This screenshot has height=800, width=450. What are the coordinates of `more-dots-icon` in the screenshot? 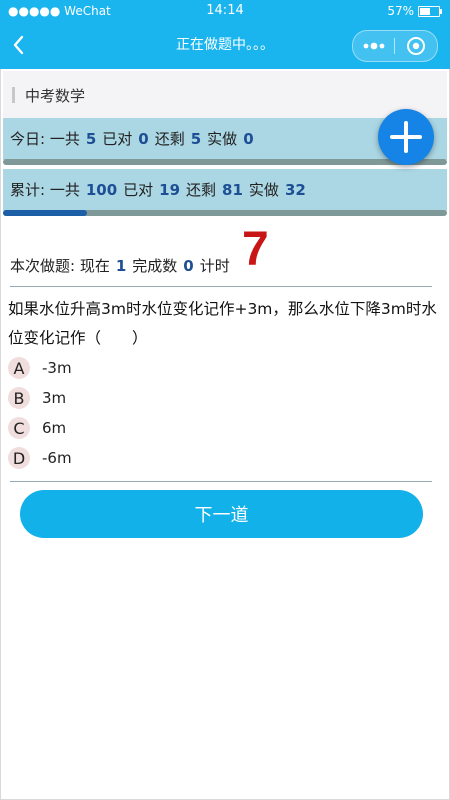 It's located at (373, 46).